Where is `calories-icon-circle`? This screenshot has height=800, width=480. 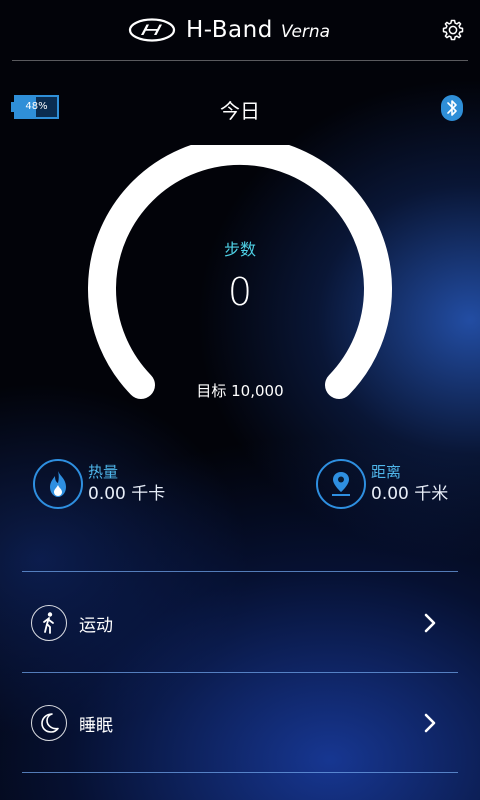
calories-icon-circle is located at coordinates (58, 484).